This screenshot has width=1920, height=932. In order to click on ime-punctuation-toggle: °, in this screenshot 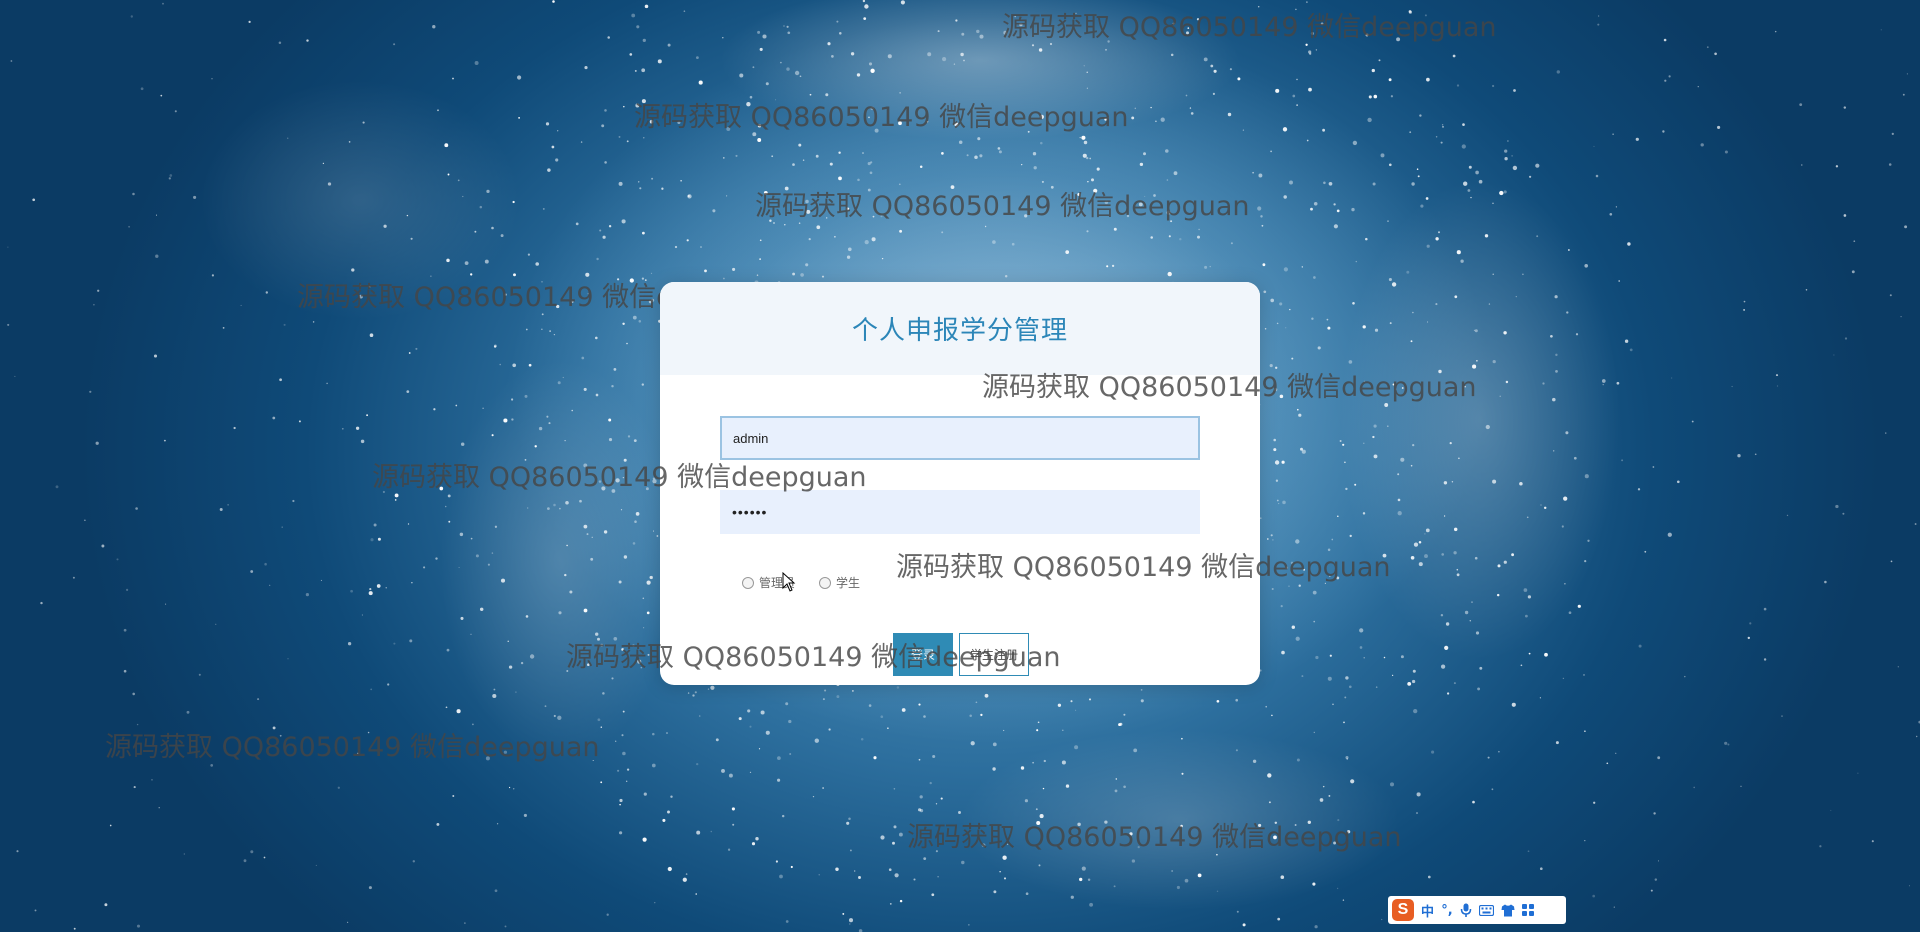, I will do `click(1447, 910)`.